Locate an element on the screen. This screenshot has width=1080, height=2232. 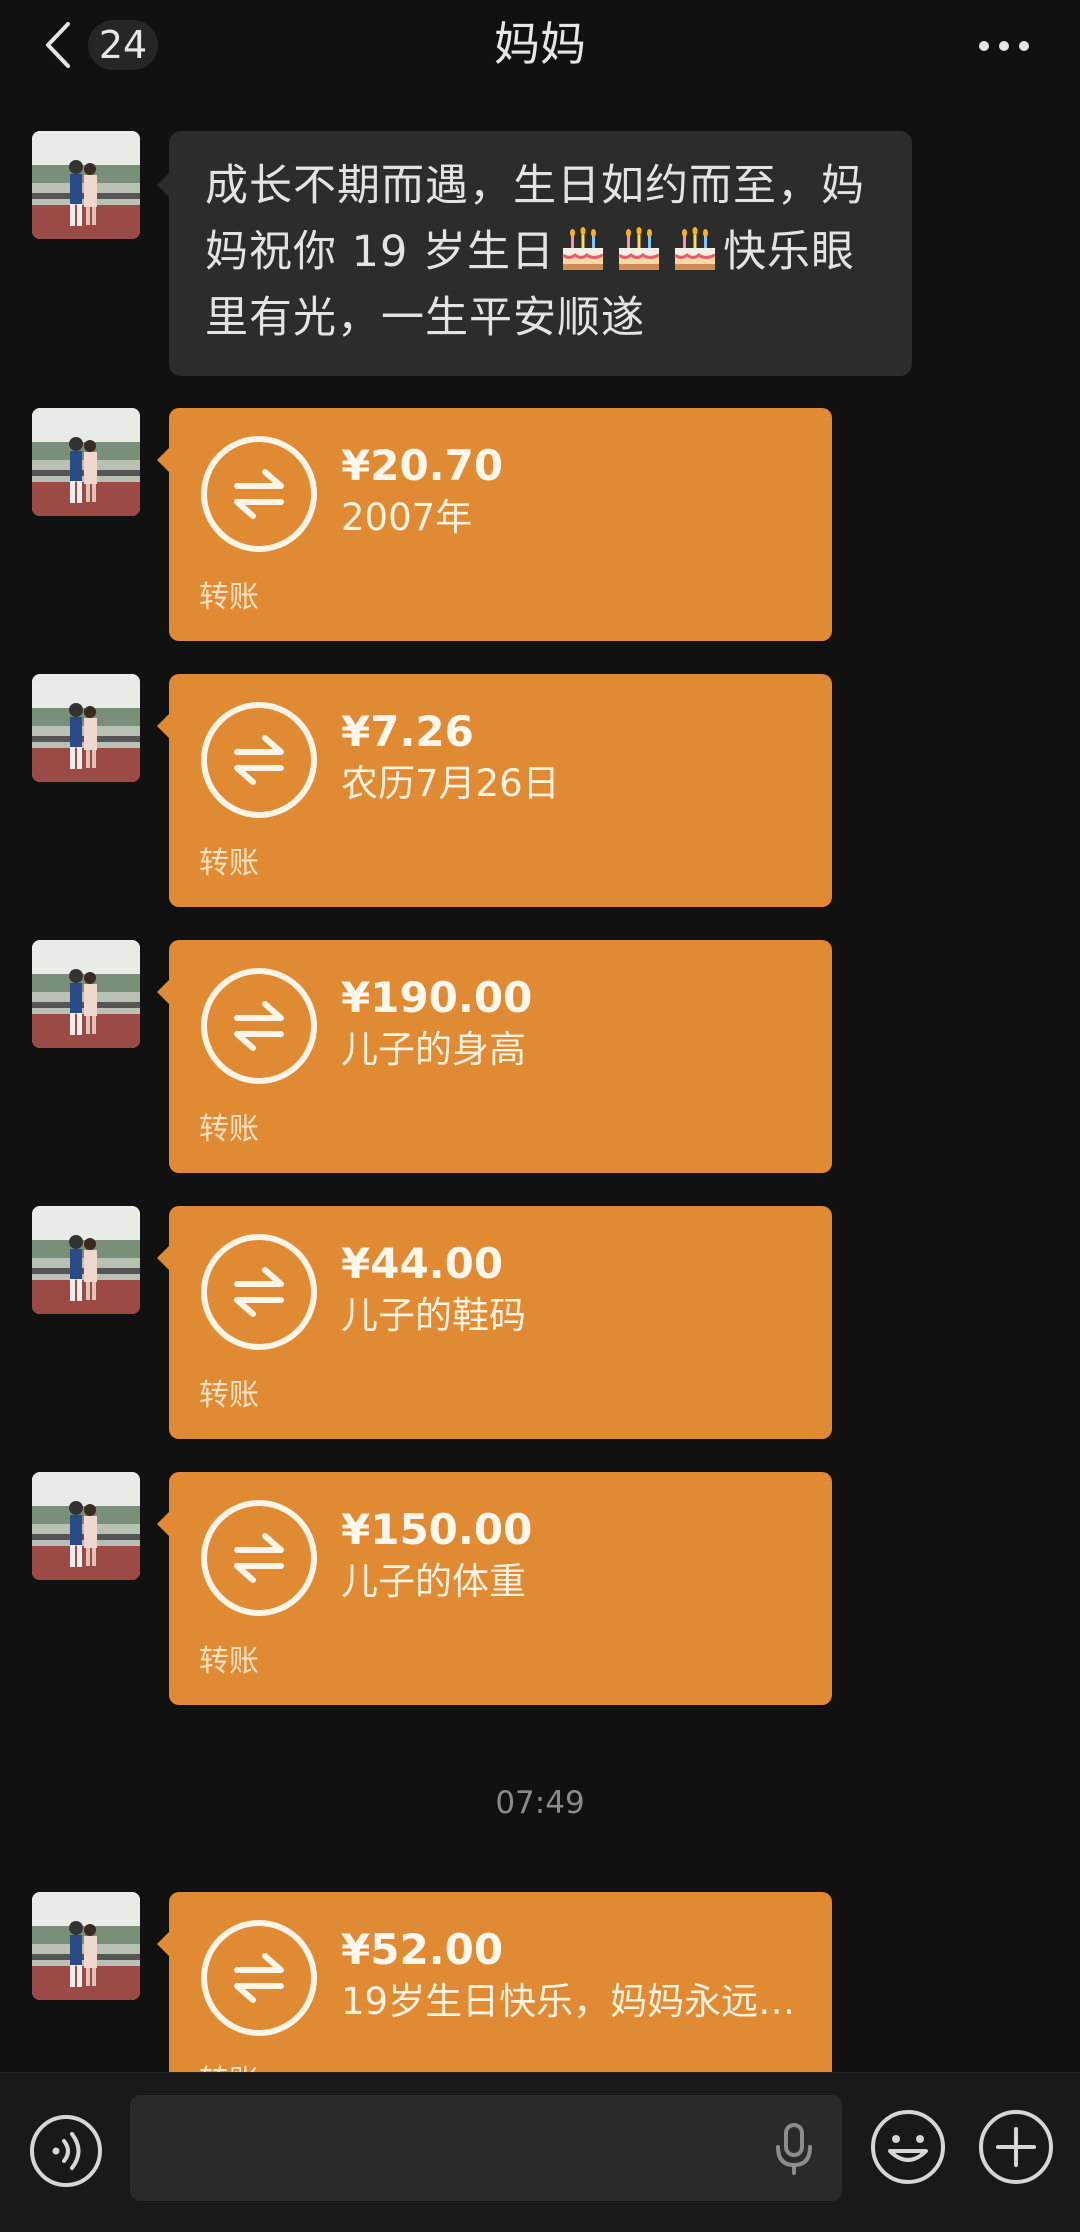
transfer-card: ¥150.00 儿子的体重 转账 is located at coordinates (494, 1588).